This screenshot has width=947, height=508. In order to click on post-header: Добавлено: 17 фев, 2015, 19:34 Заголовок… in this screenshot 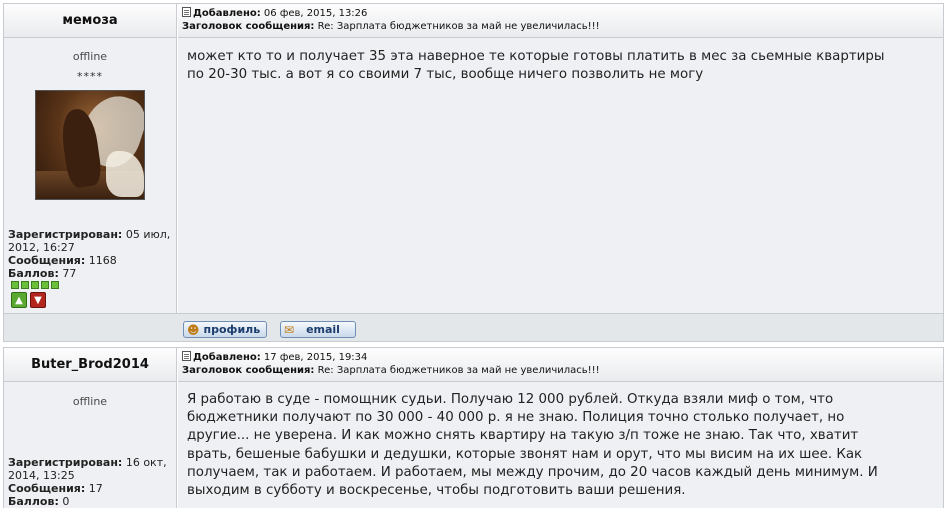, I will do `click(560, 365)`.